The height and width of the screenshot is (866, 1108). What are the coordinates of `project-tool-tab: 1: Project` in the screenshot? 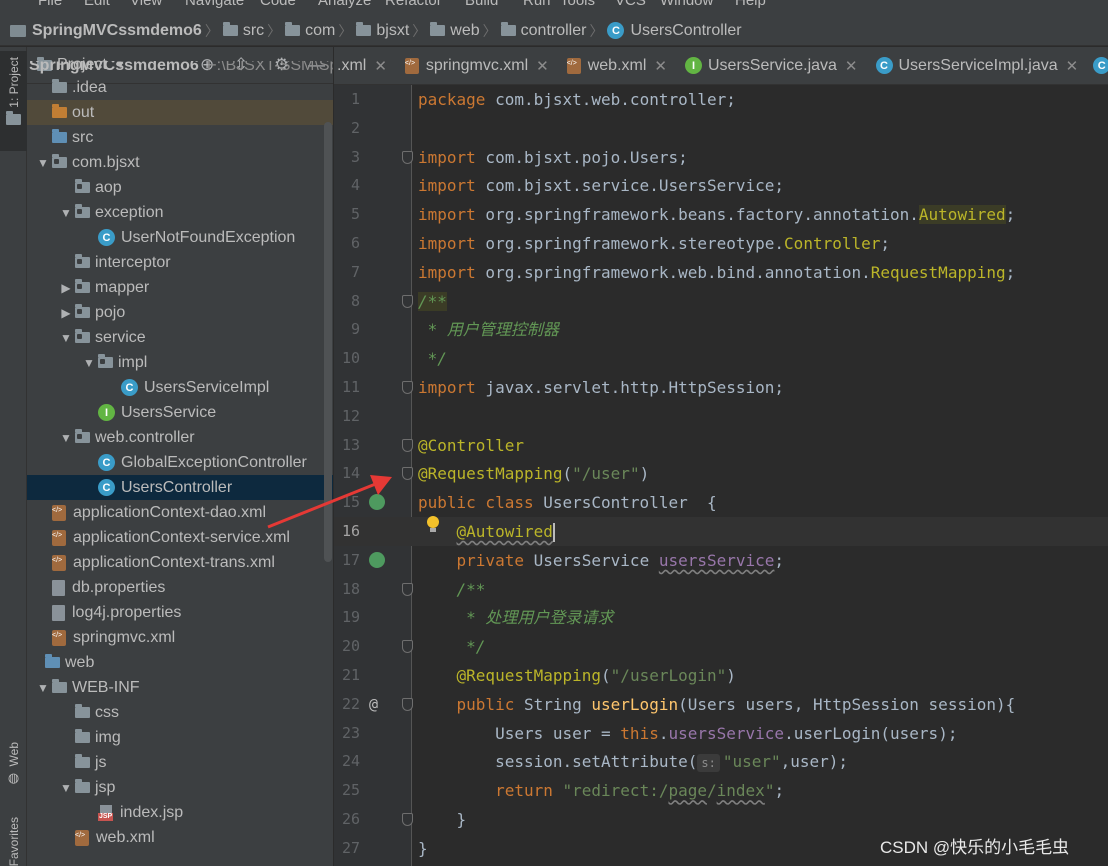 It's located at (13, 101).